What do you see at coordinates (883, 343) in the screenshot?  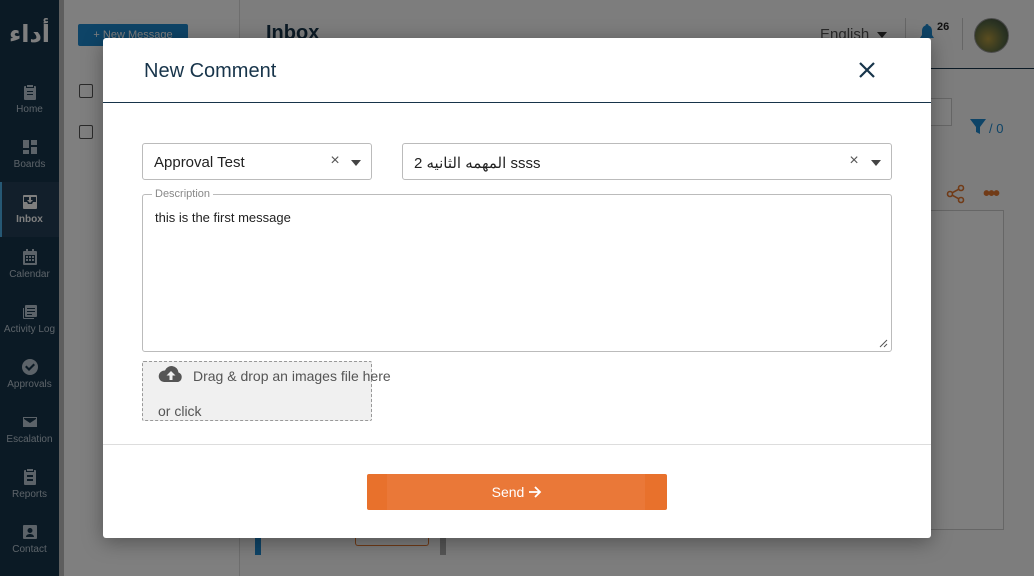 I see `resize-handle-icon` at bounding box center [883, 343].